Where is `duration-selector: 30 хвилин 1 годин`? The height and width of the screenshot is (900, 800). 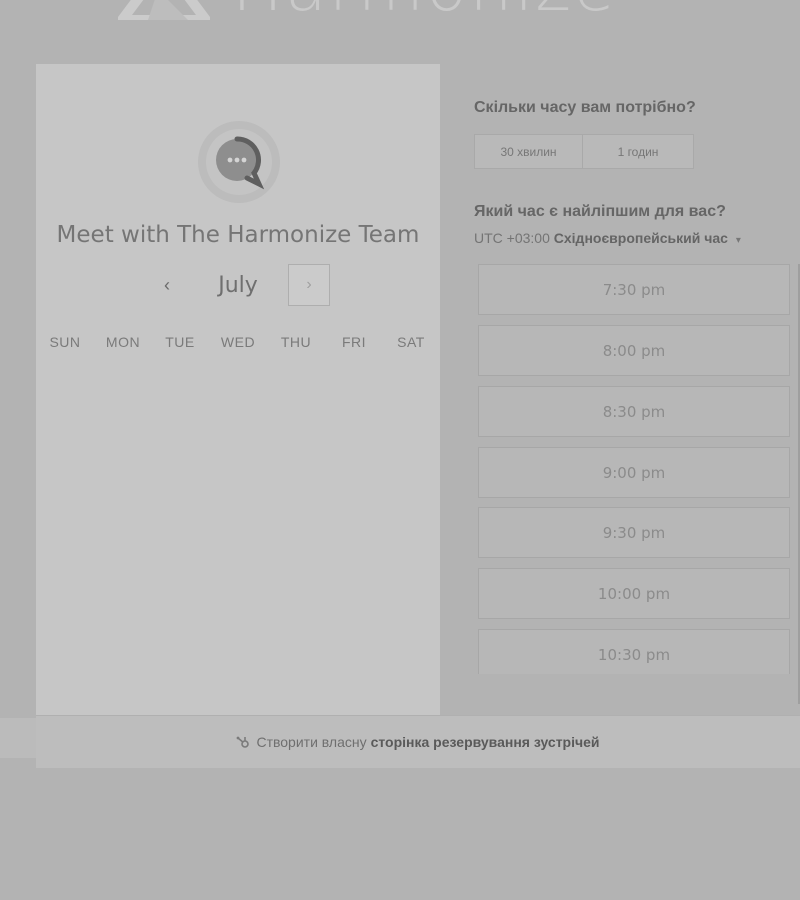 duration-selector: 30 хвилин 1 годин is located at coordinates (584, 151).